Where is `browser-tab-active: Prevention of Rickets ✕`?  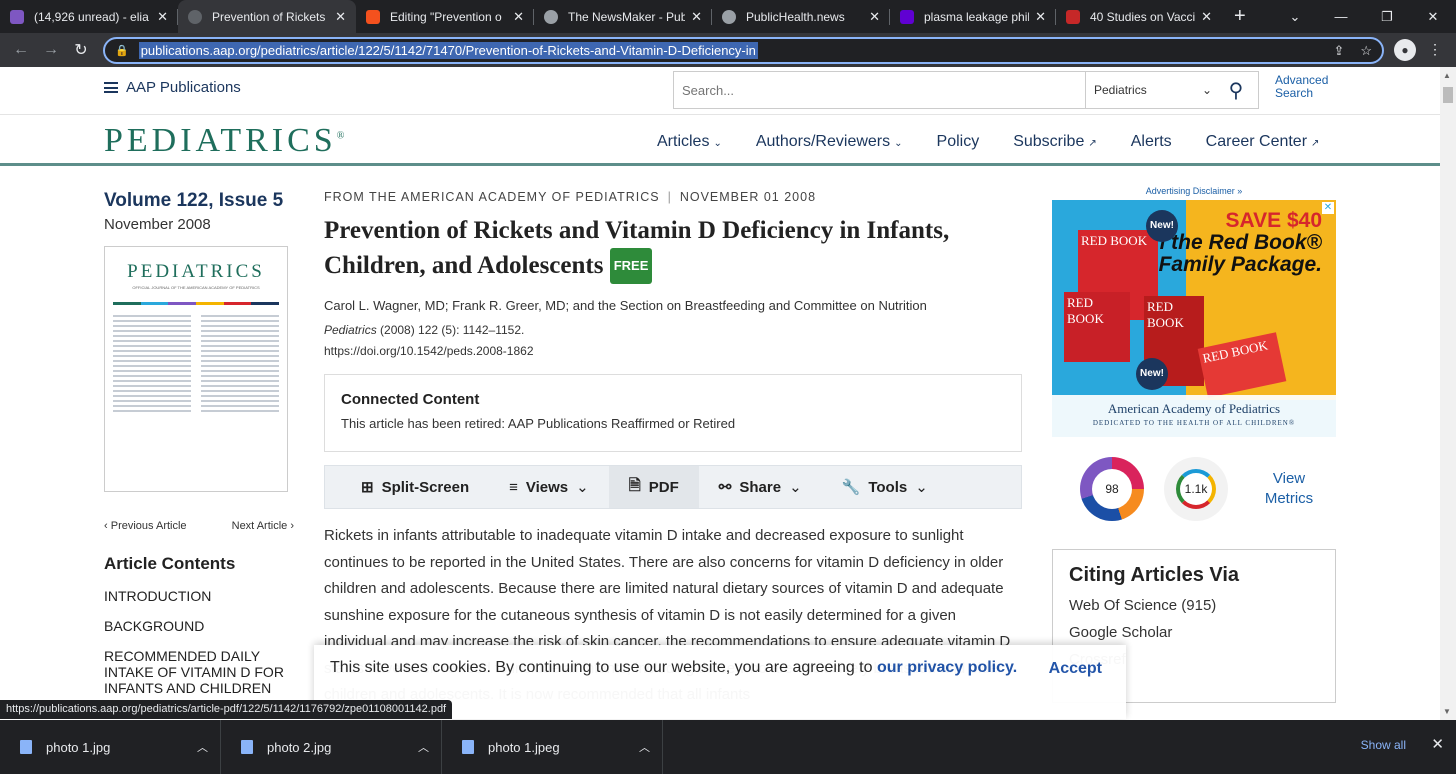
browser-tab-active: Prevention of Rickets ✕ is located at coordinates (267, 16).